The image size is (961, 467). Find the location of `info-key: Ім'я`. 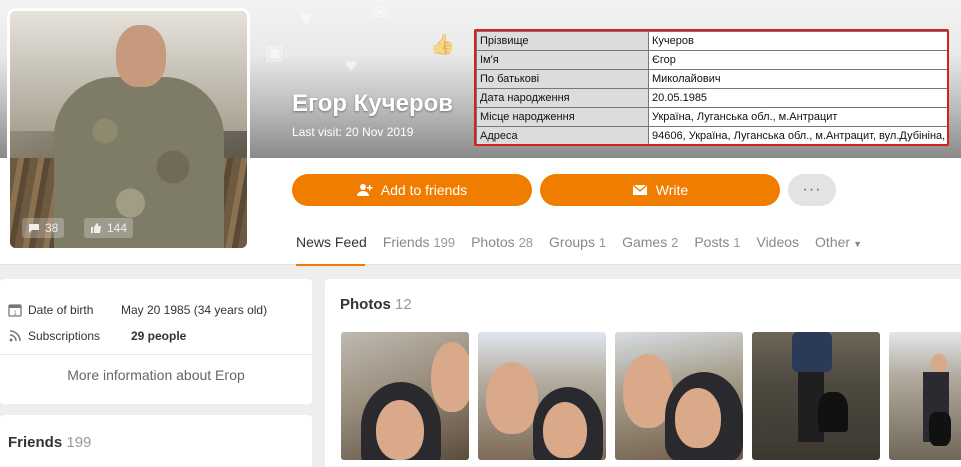

info-key: Ім'я is located at coordinates (562, 60).